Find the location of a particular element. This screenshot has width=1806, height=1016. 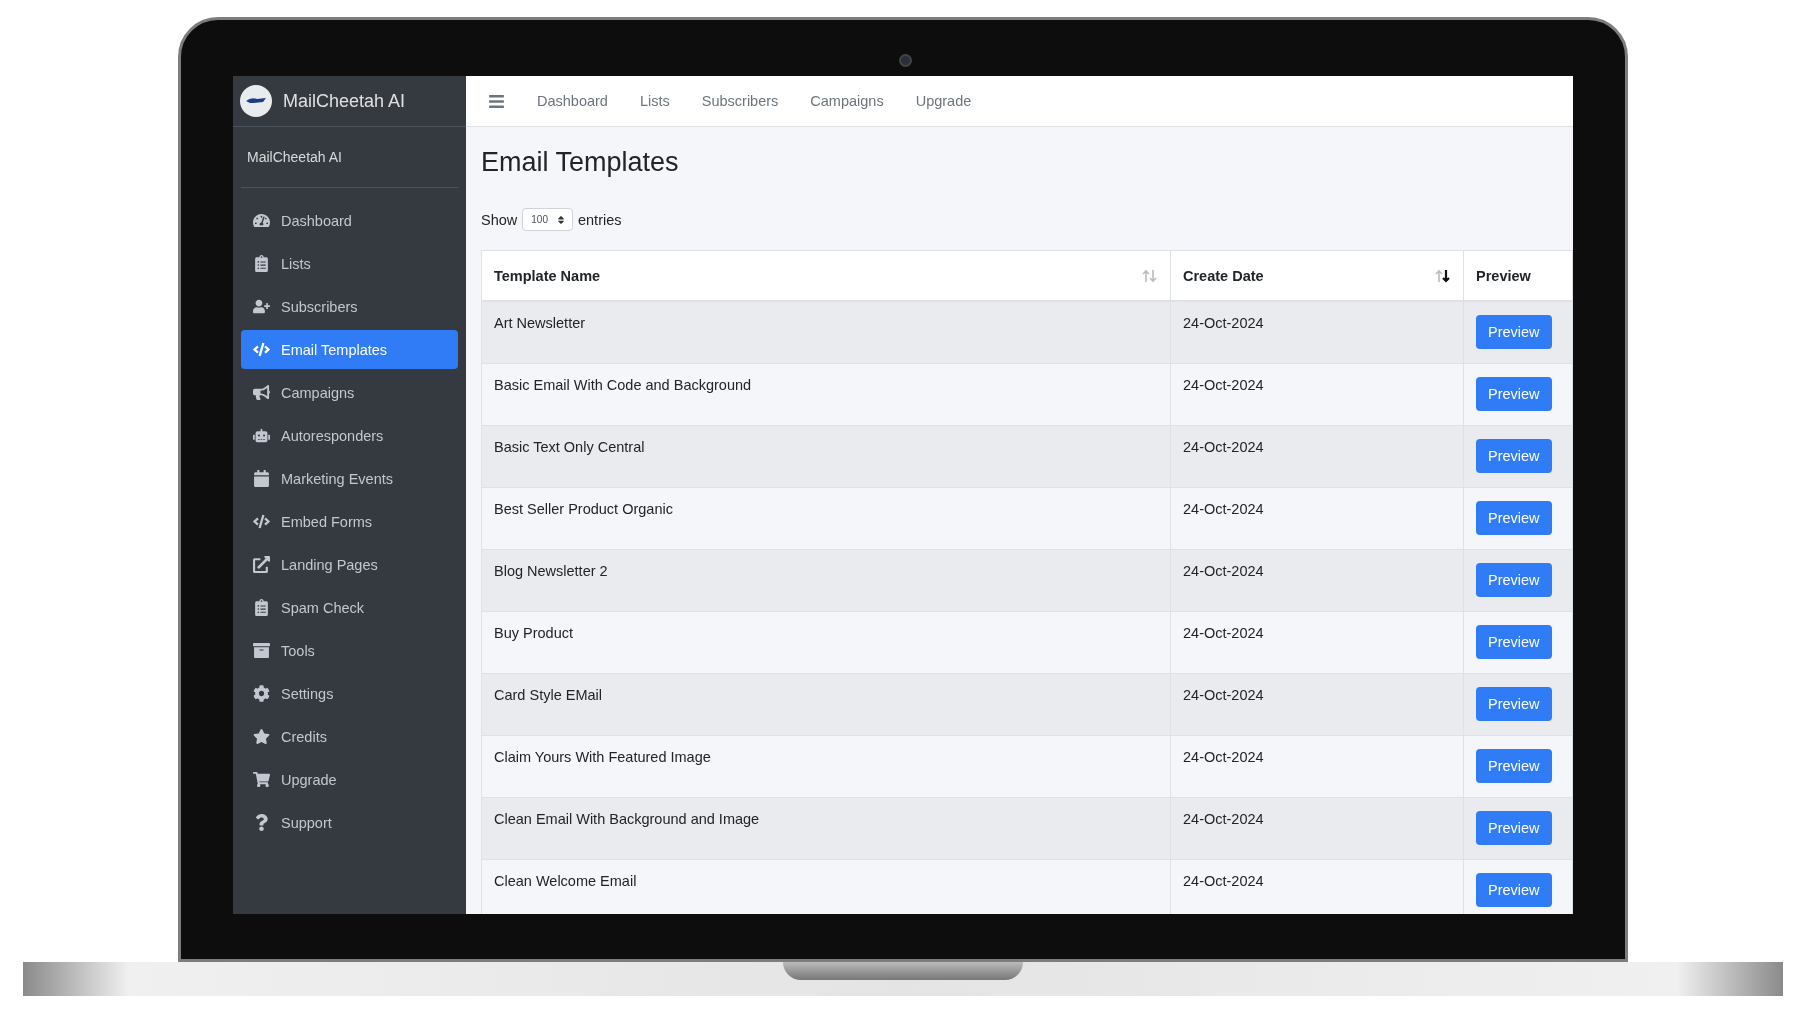

nav-link: Dashboard is located at coordinates (572, 101).